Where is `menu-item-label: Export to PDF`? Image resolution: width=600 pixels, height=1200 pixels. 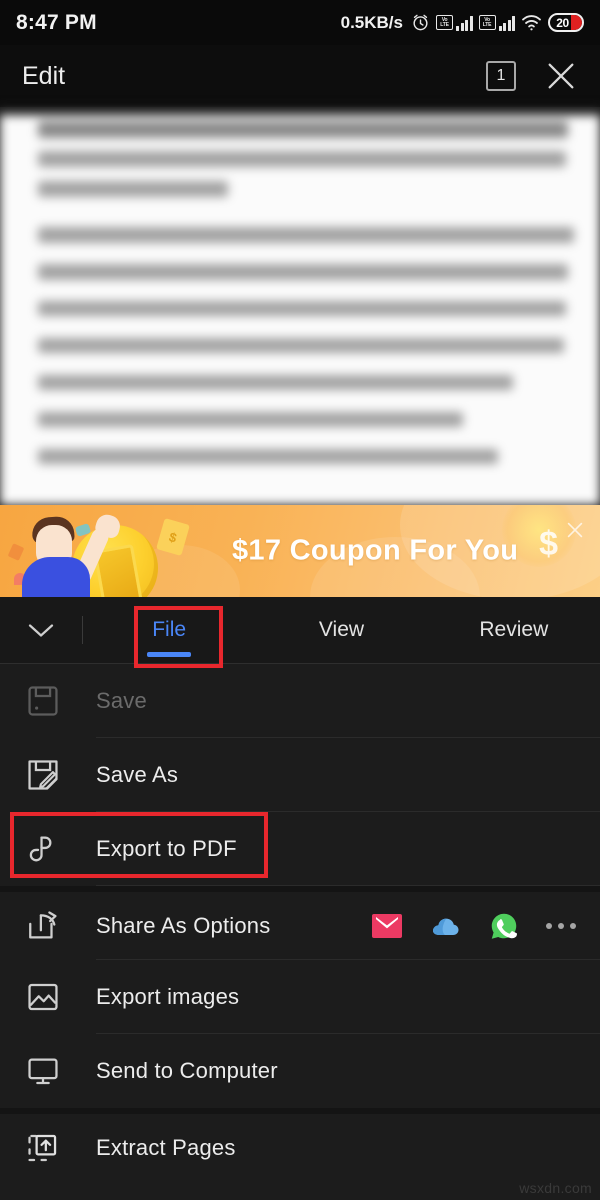
menu-item-label: Export to PDF is located at coordinates (166, 848).